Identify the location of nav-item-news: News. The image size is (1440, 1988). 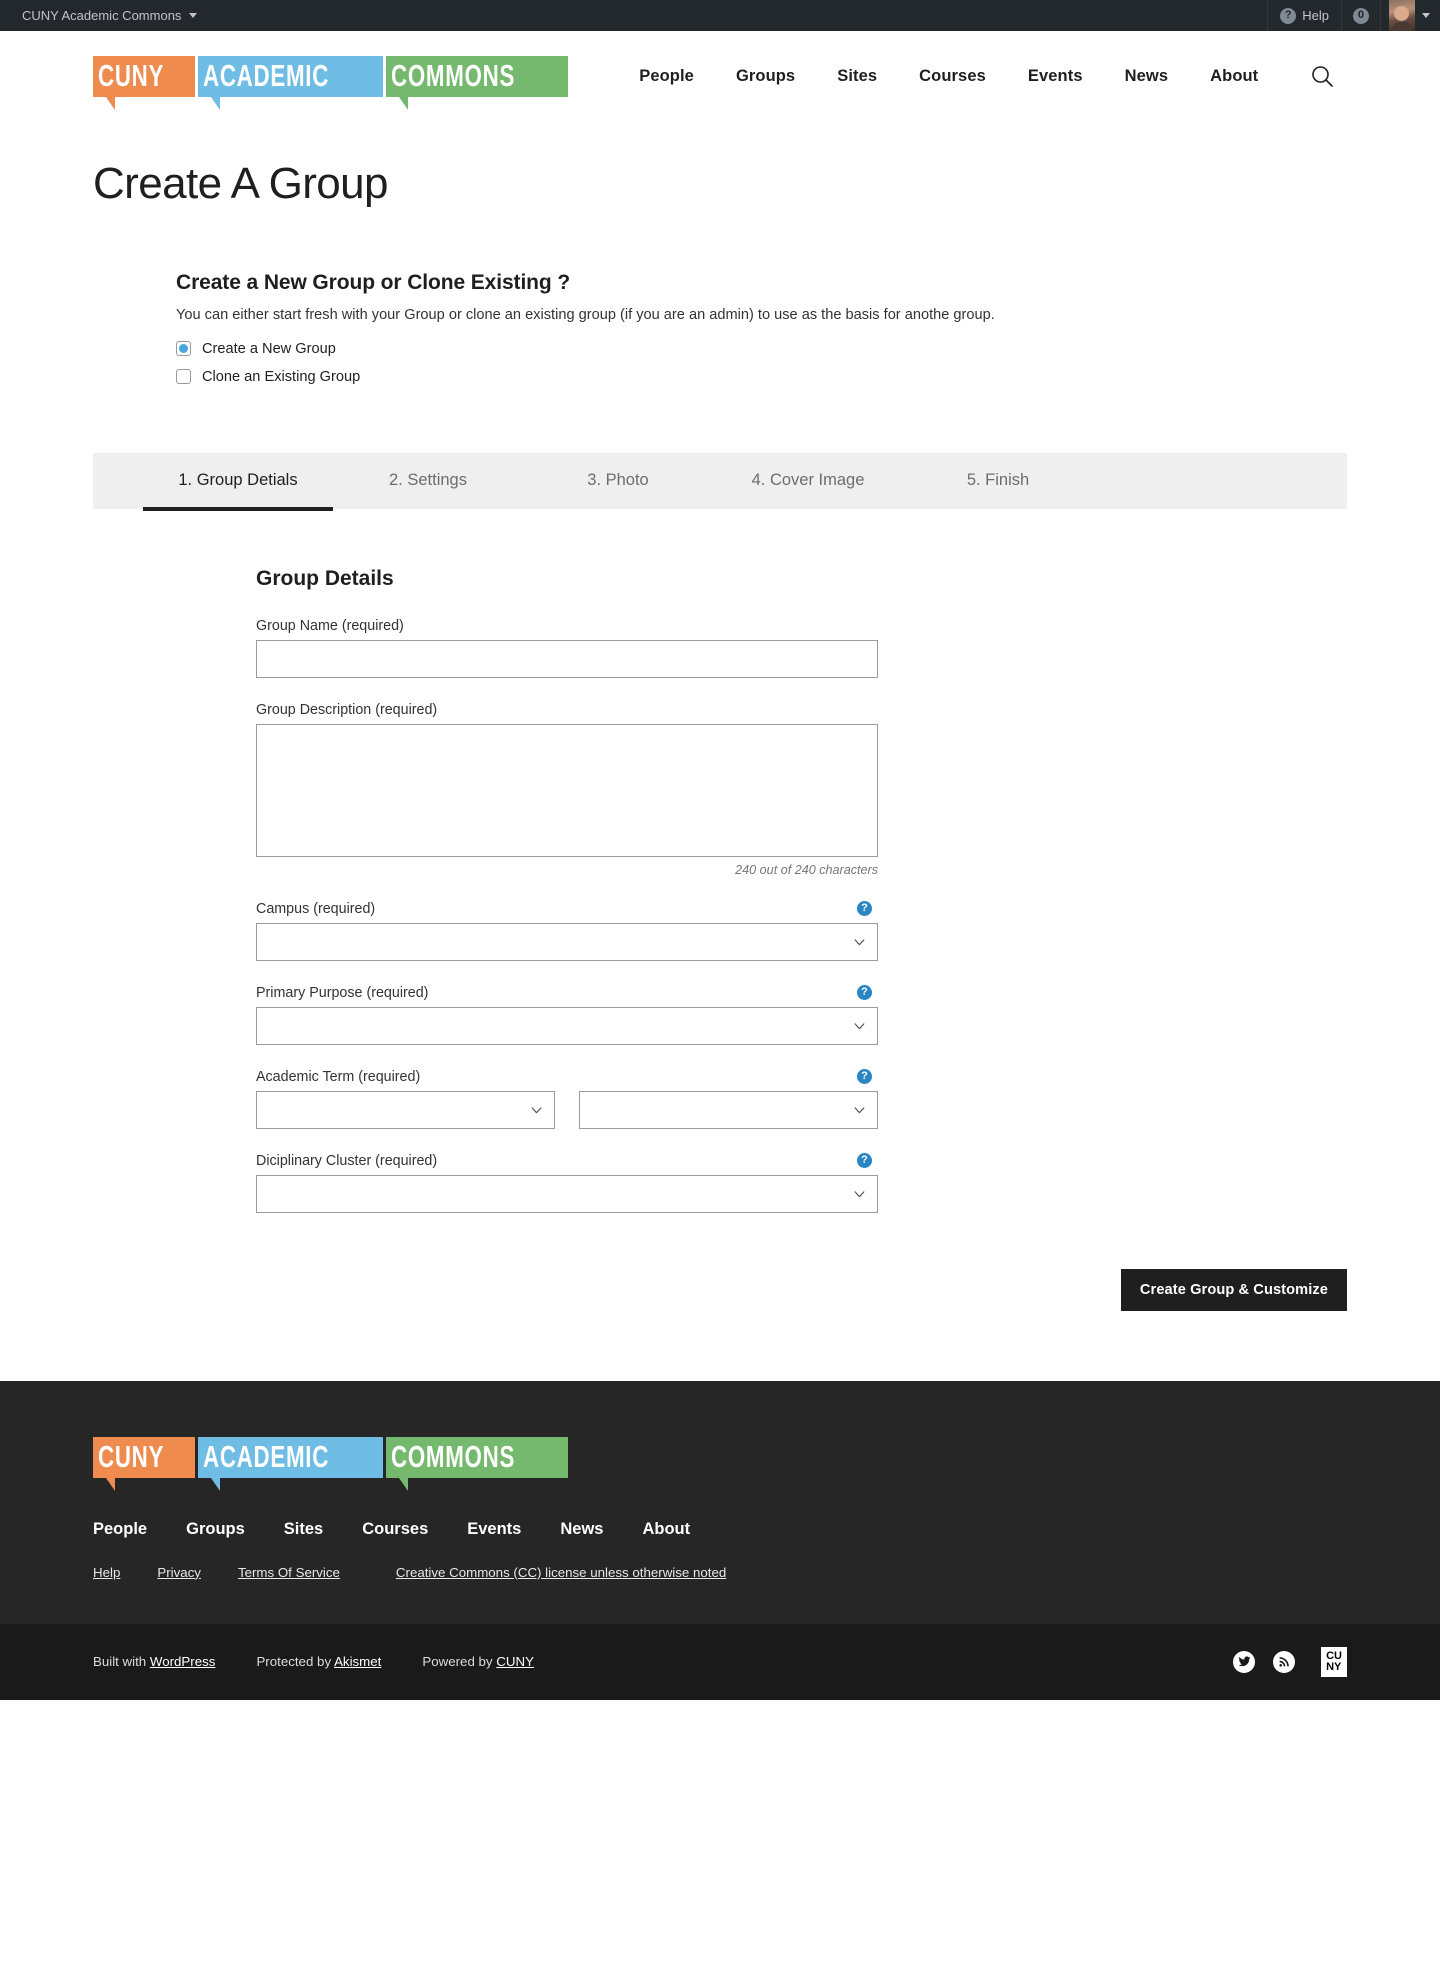
(1147, 76).